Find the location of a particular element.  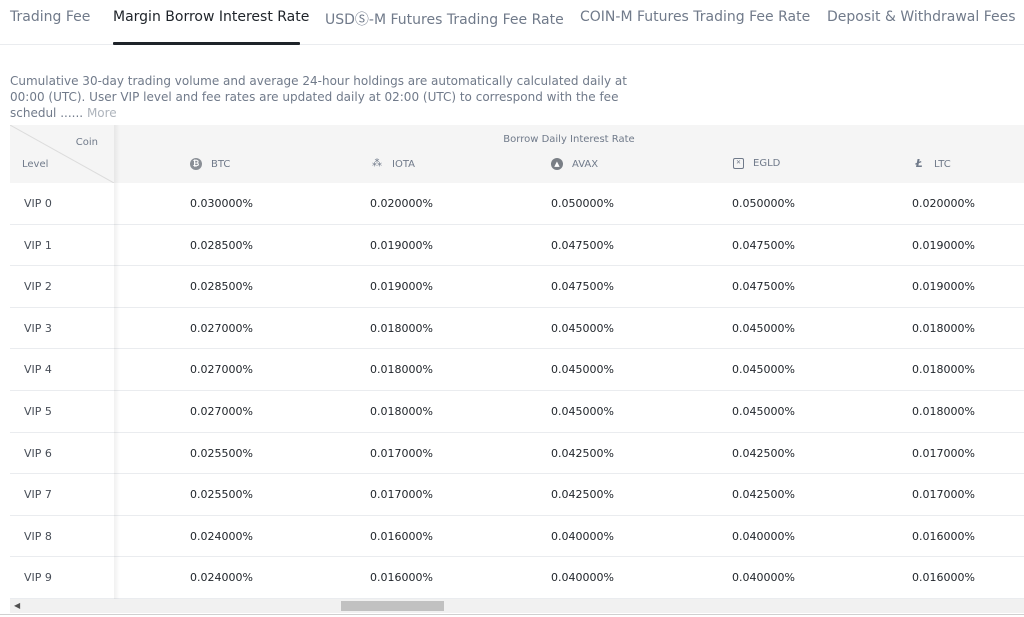

tab-margin-borrow-interest-rate: Margin Borrow Interest Rate is located at coordinates (211, 17).